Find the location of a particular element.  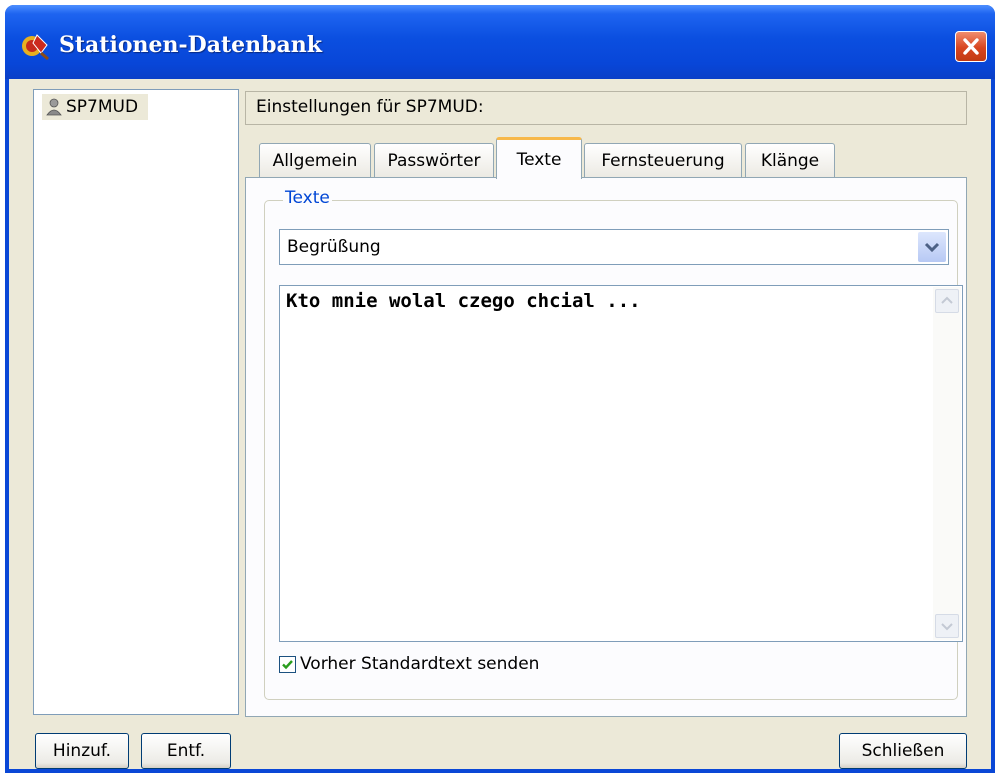

vertical-scrollbar is located at coordinates (947, 463).